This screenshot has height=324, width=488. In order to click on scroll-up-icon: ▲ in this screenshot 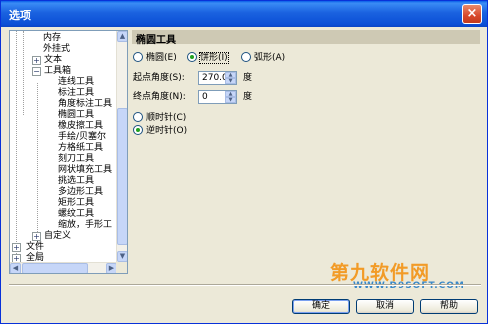, I will do `click(122, 36)`.